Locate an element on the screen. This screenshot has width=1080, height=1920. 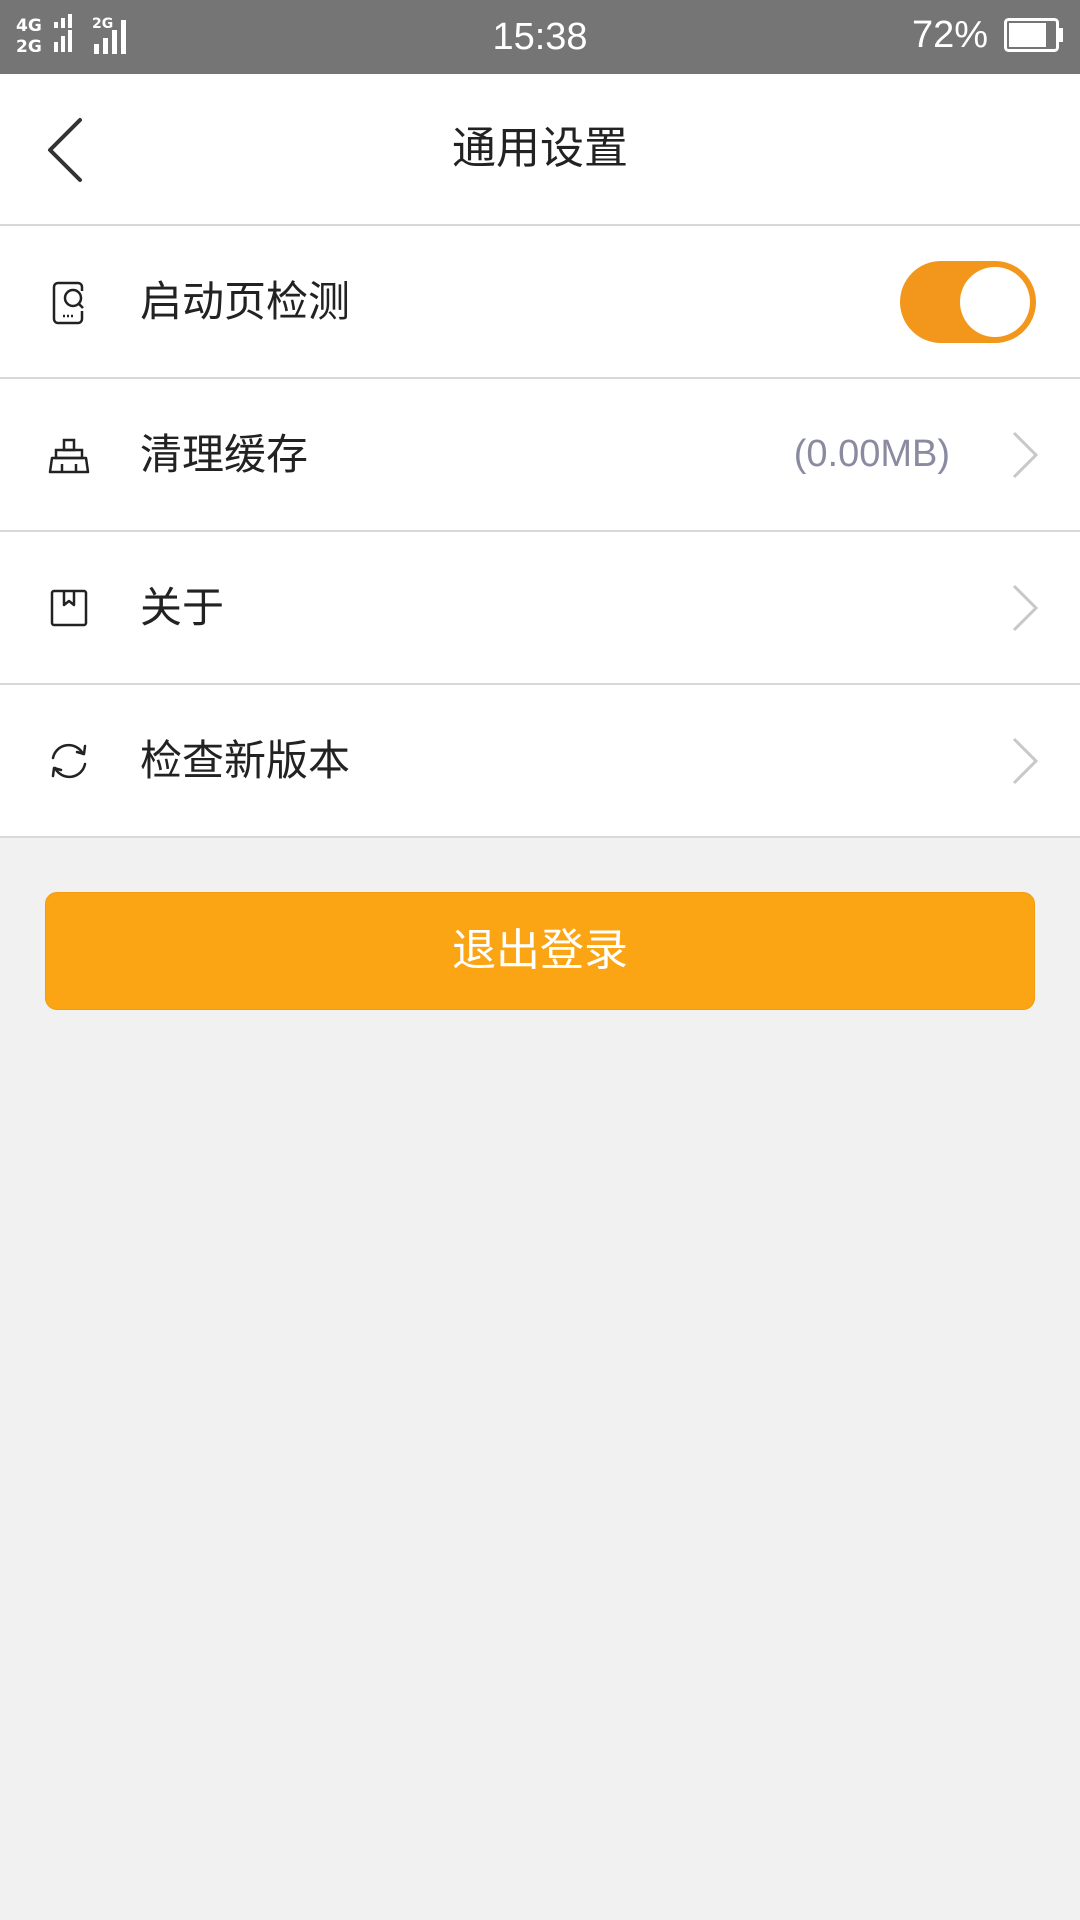
setting-check-update: 检查新版本 is located at coordinates (540, 761).